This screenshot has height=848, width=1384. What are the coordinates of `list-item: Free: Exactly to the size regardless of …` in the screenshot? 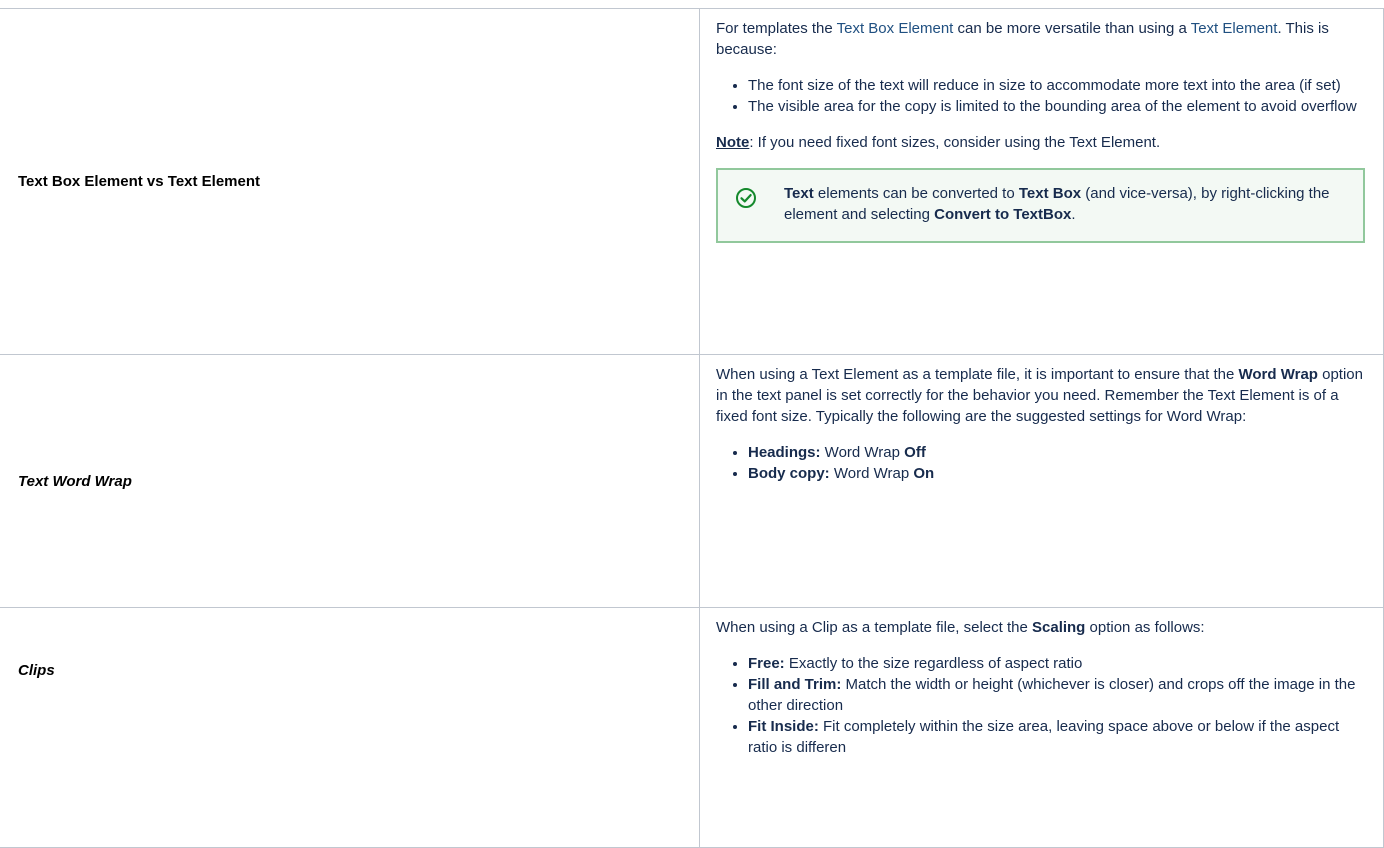 It's located at (1057, 663).